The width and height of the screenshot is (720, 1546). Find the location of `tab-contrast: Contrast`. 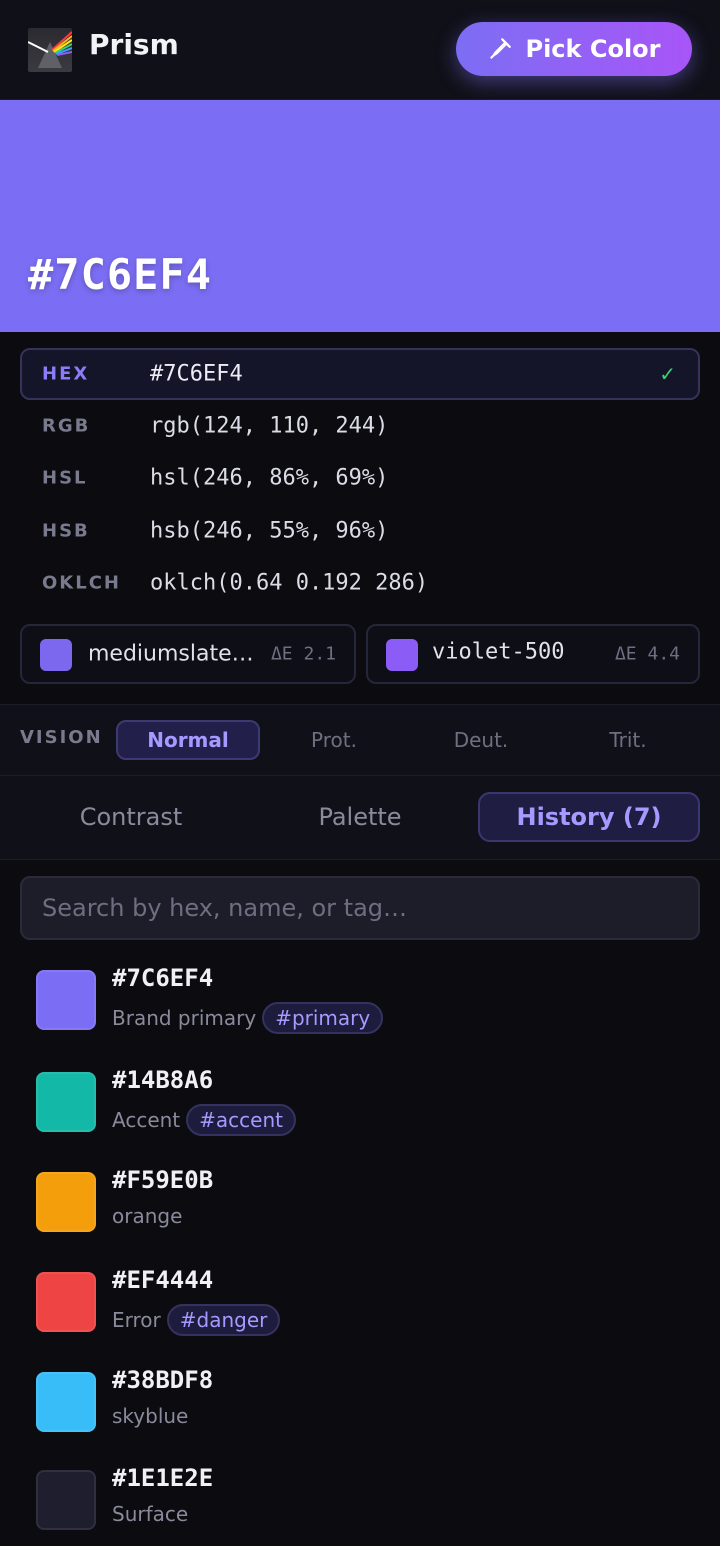

tab-contrast: Contrast is located at coordinates (131, 817).